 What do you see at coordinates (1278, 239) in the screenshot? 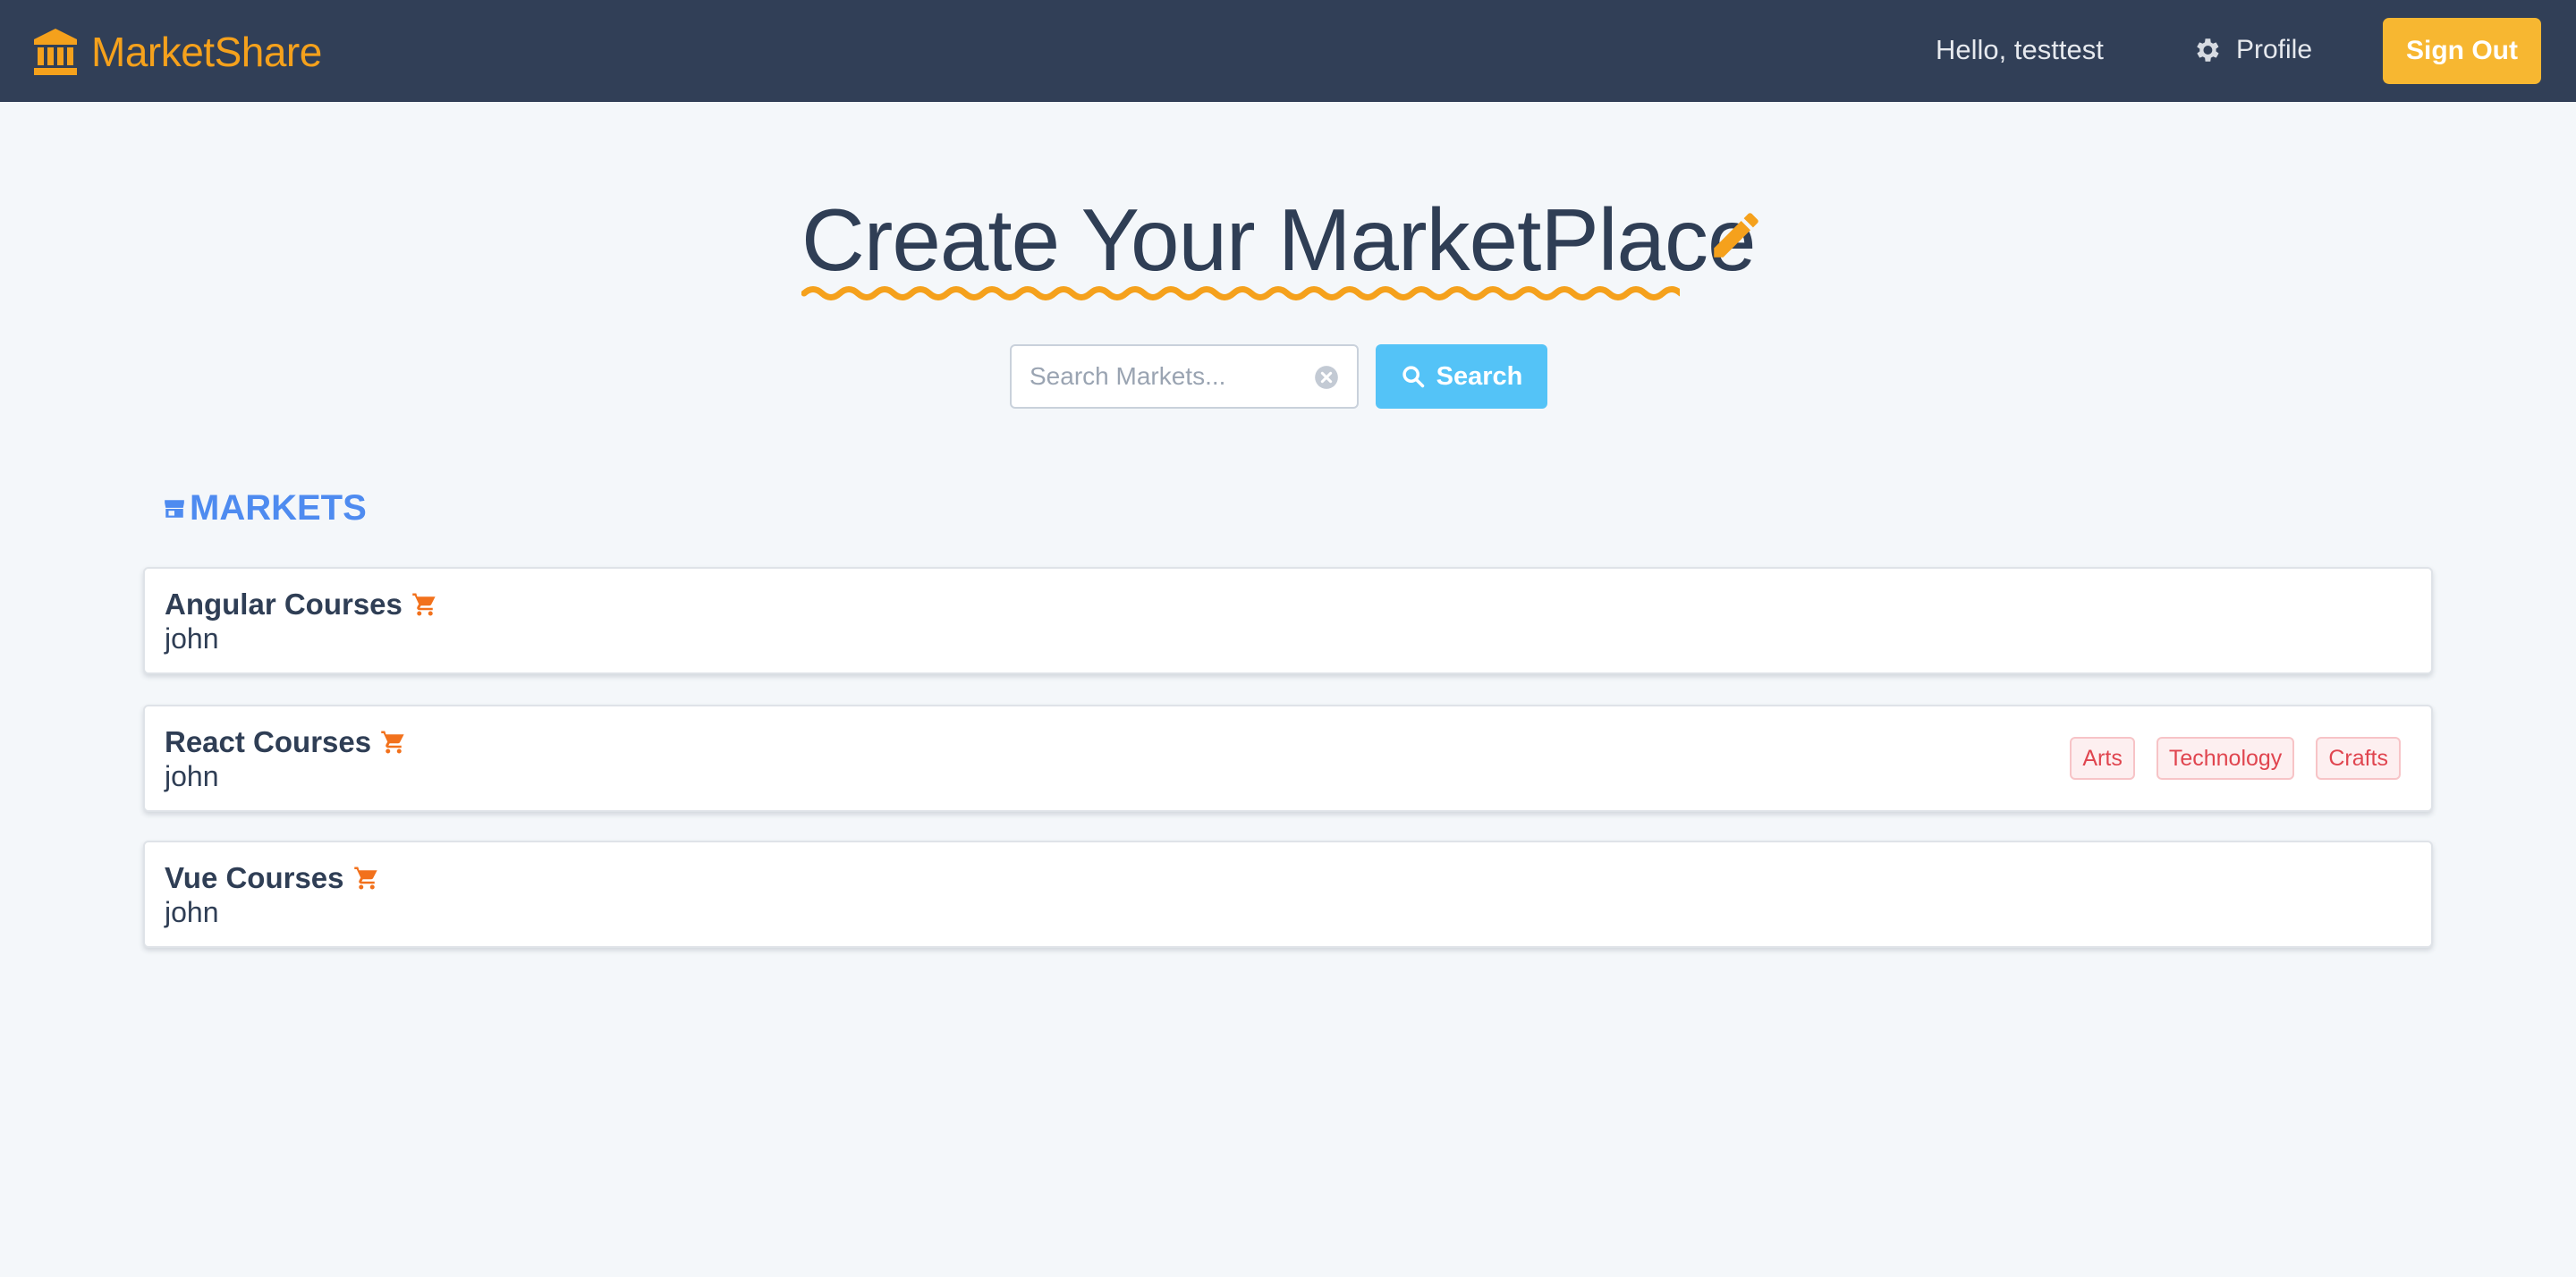
I see `page-title: Create Your MarketPlace` at bounding box center [1278, 239].